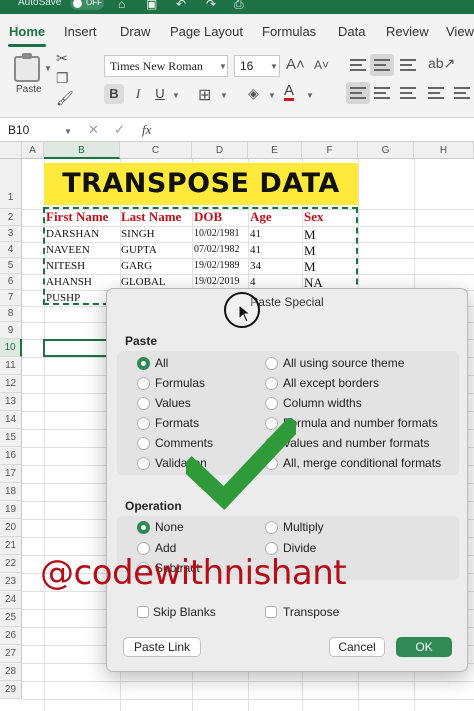 The height and width of the screenshot is (711, 474). Describe the element at coordinates (87, 5) in the screenshot. I see `autosave-toggle: OFF` at that location.